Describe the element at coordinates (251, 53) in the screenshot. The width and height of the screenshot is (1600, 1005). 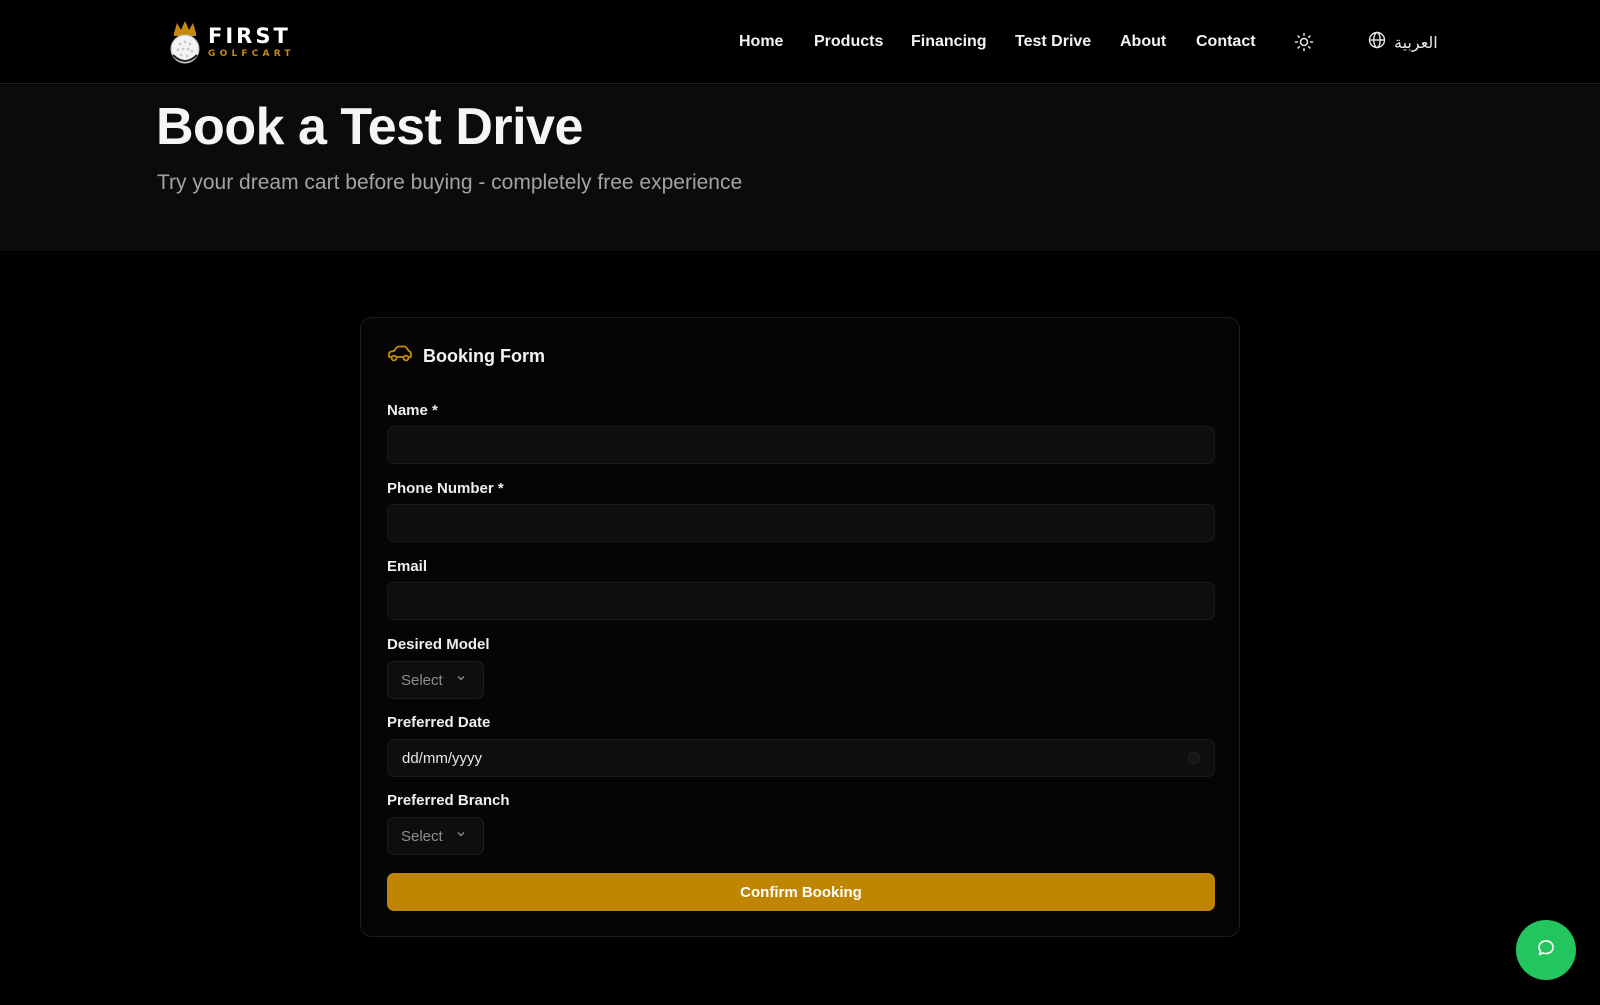
I see `brand-subtitle: GOLFCART` at that location.